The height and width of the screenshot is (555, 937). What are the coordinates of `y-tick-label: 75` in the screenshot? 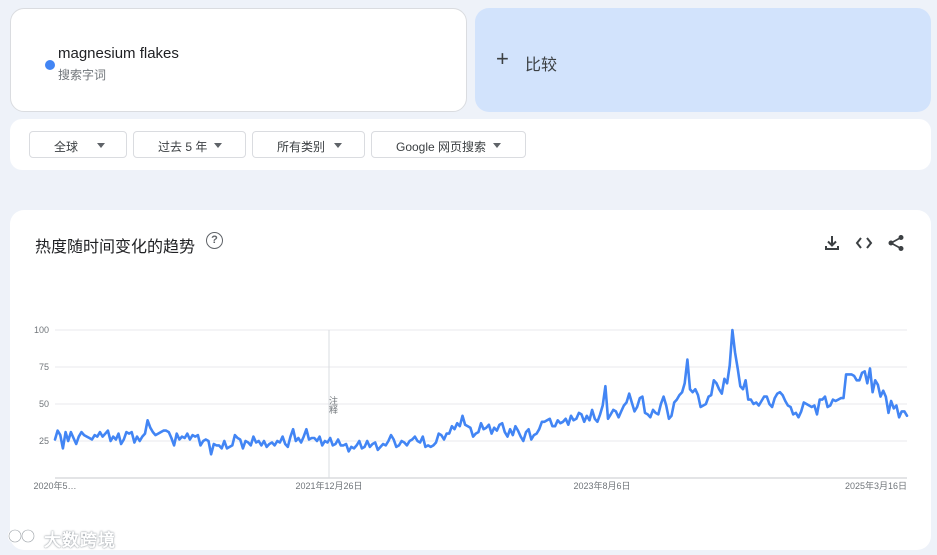 It's located at (44, 367).